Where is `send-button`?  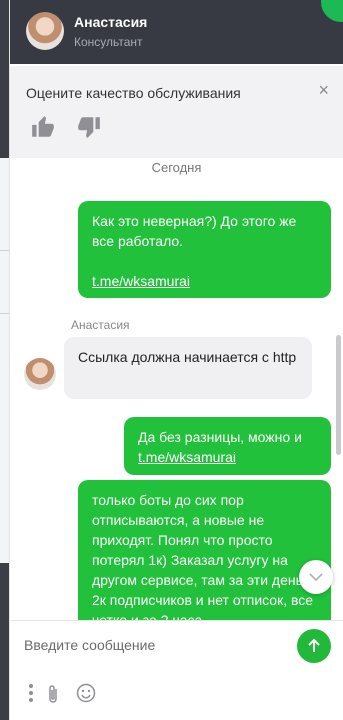 send-button is located at coordinates (314, 646).